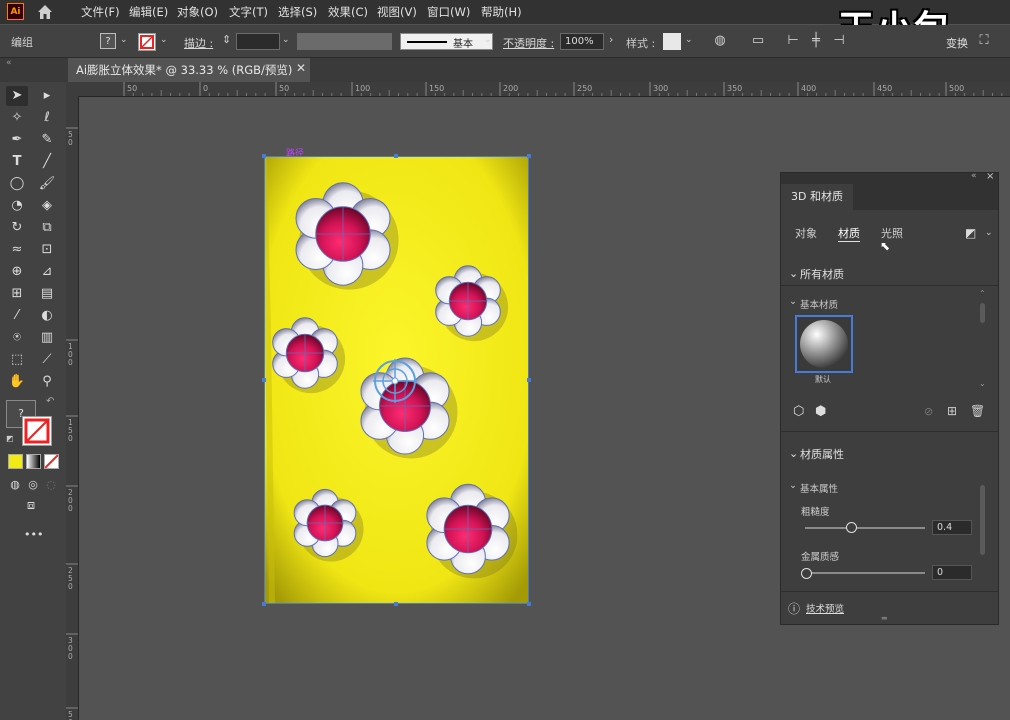 This screenshot has height=720, width=1010. Describe the element at coordinates (47, 382) in the screenshot. I see `zoom-tool: ⚲` at that location.